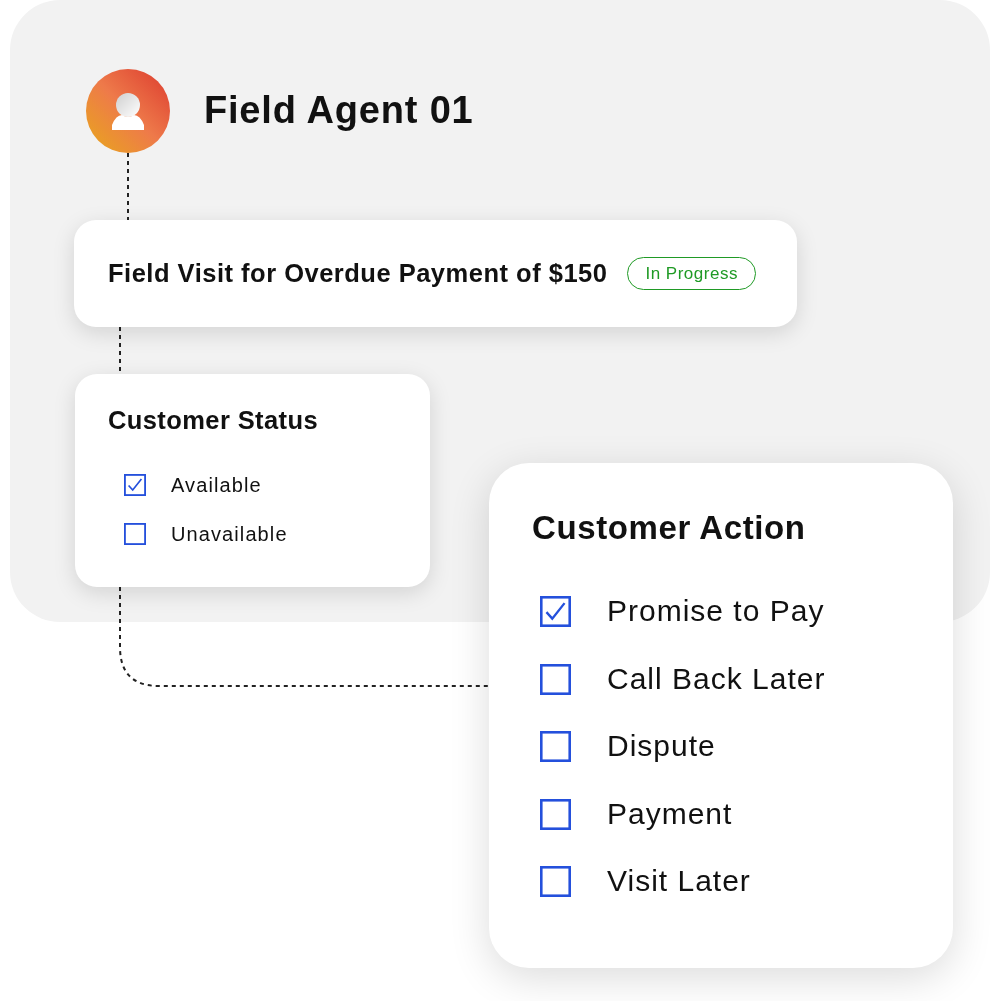 The width and height of the screenshot is (1000, 1001). Describe the element at coordinates (339, 111) in the screenshot. I see `agent-name: Field Agent 01` at that location.